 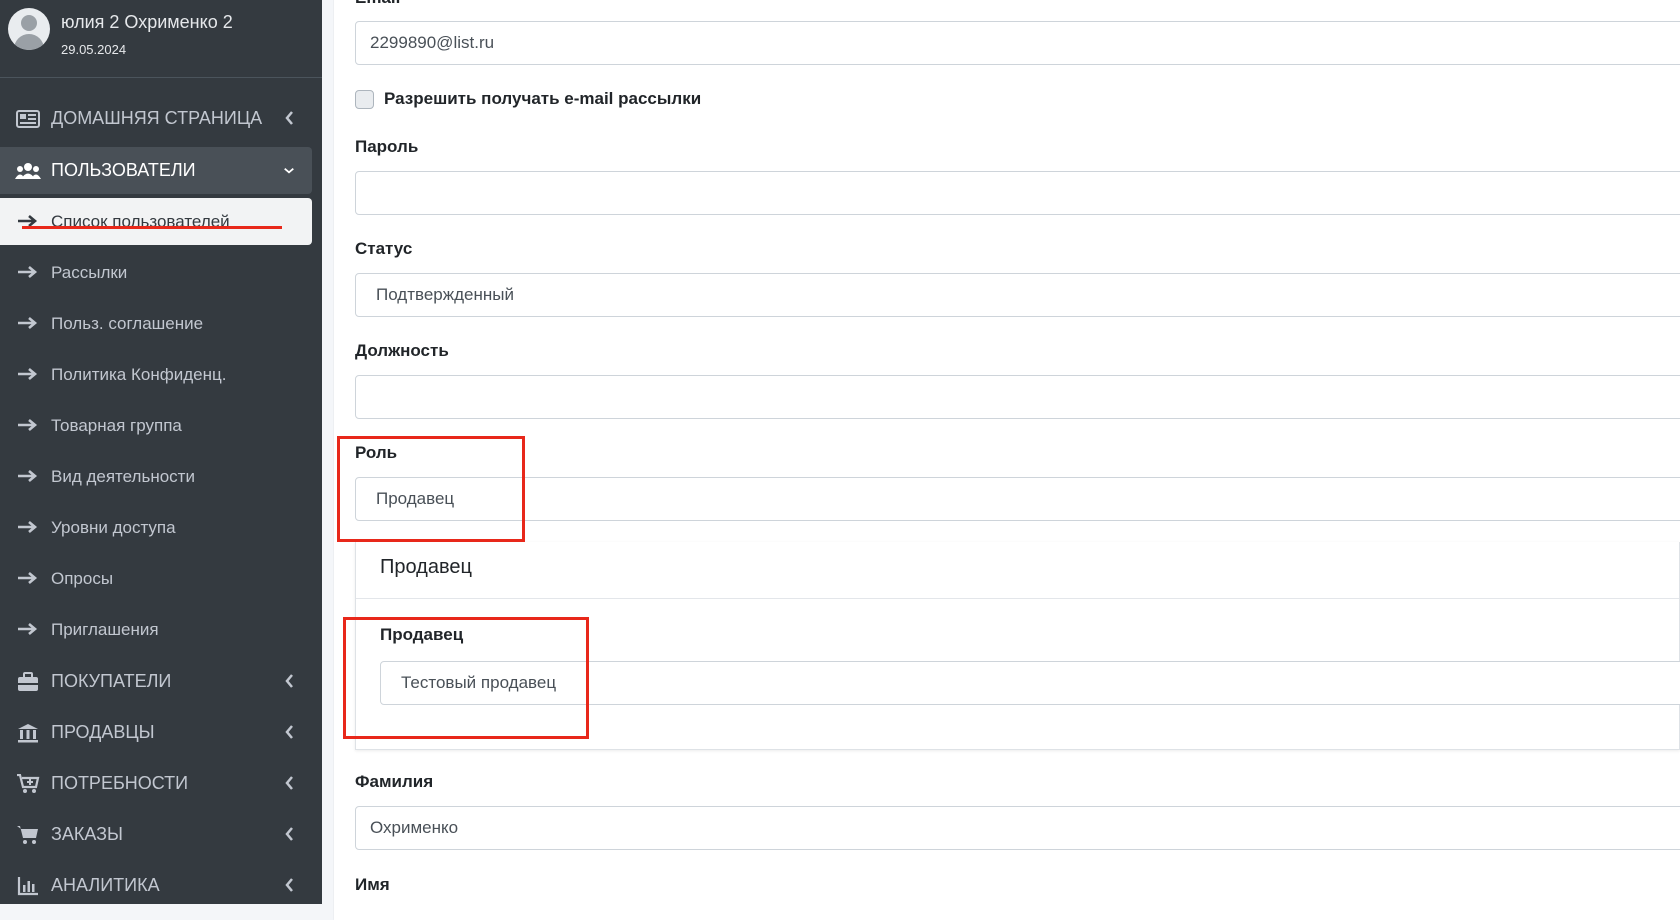 What do you see at coordinates (289, 170) in the screenshot?
I see `chevron-down-icon` at bounding box center [289, 170].